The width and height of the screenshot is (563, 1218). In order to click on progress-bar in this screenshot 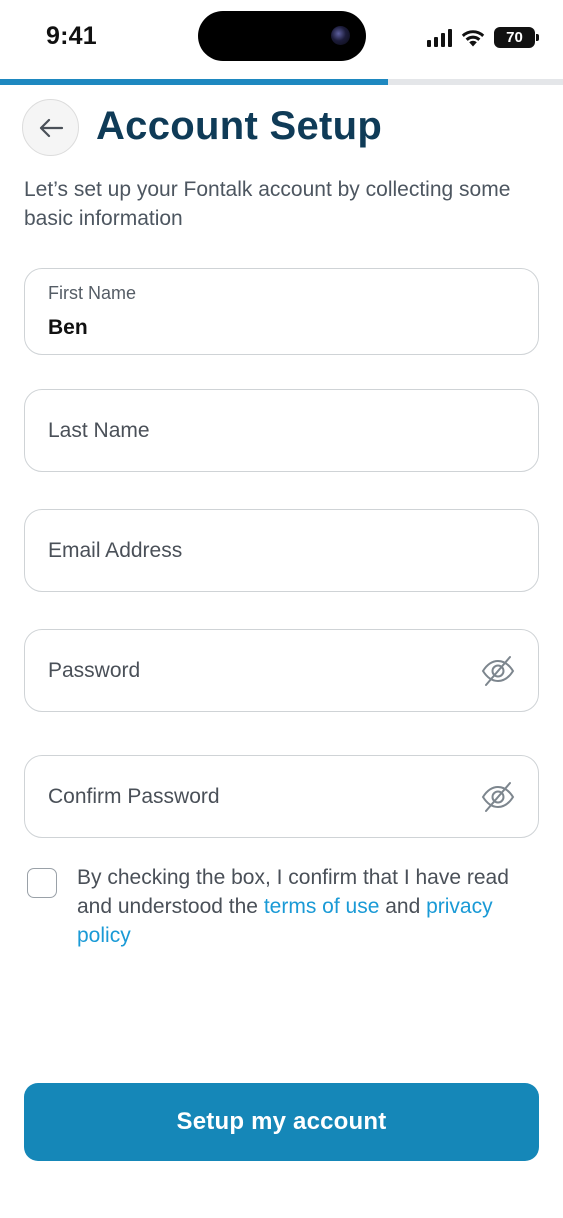, I will do `click(281, 82)`.